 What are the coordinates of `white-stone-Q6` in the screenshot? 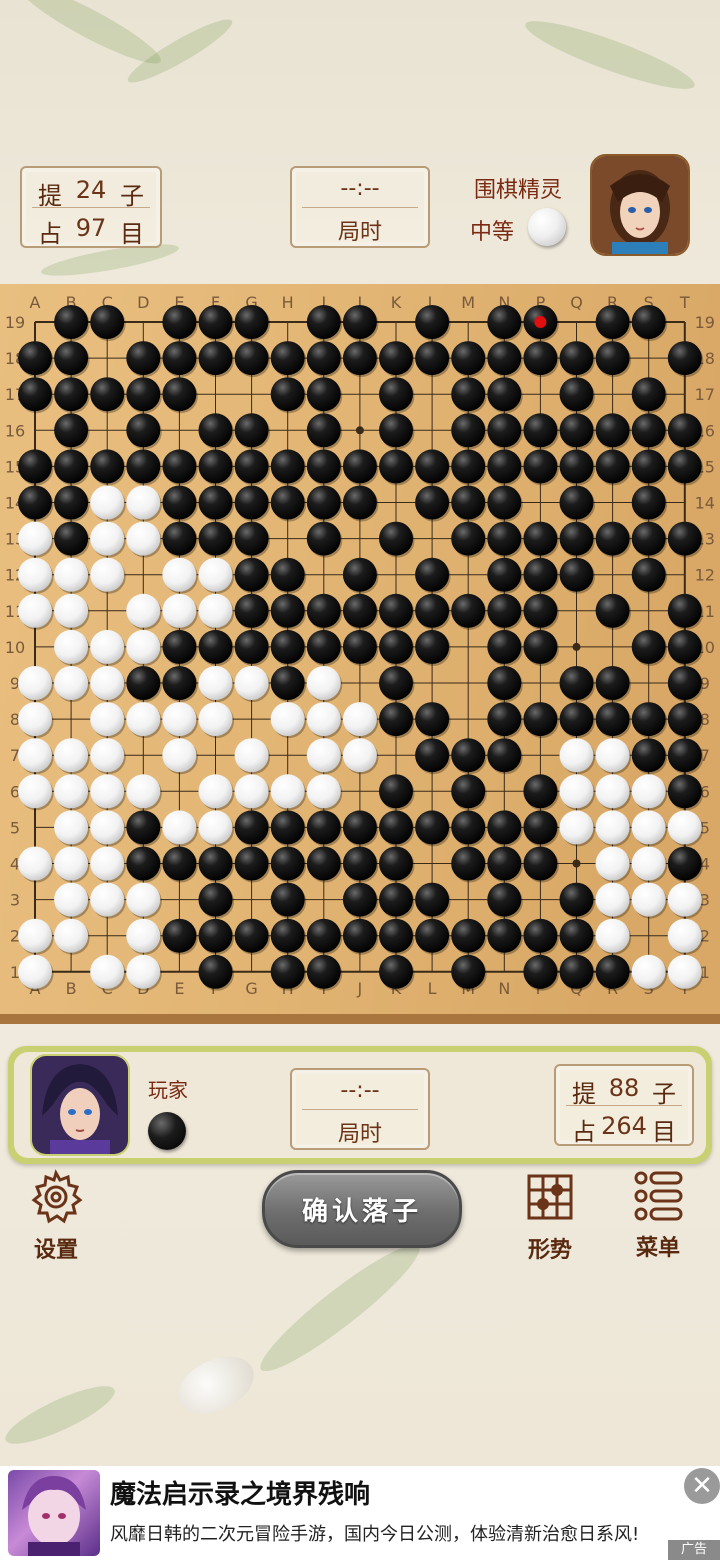 It's located at (576, 791).